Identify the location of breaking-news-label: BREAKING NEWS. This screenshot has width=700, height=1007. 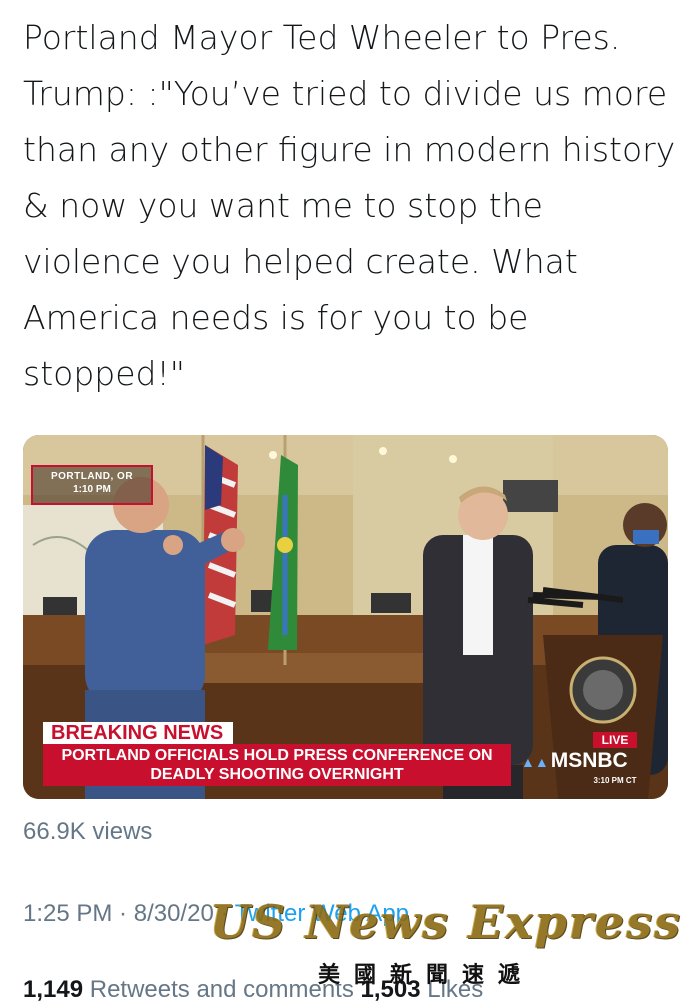
(138, 733).